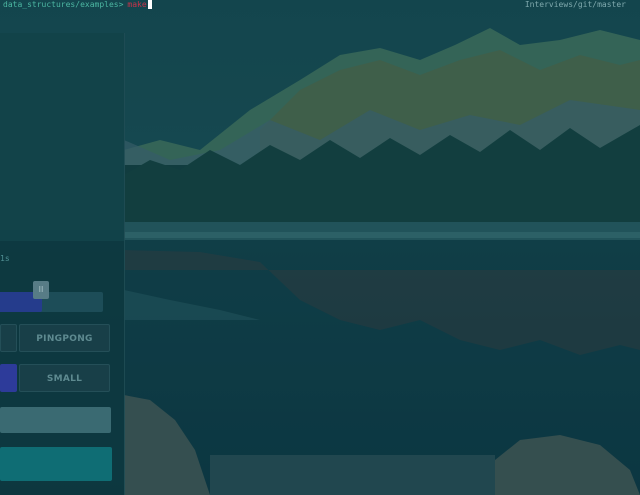  Describe the element at coordinates (63, 4) in the screenshot. I see `prompt-path: data_structures/examples>` at that location.